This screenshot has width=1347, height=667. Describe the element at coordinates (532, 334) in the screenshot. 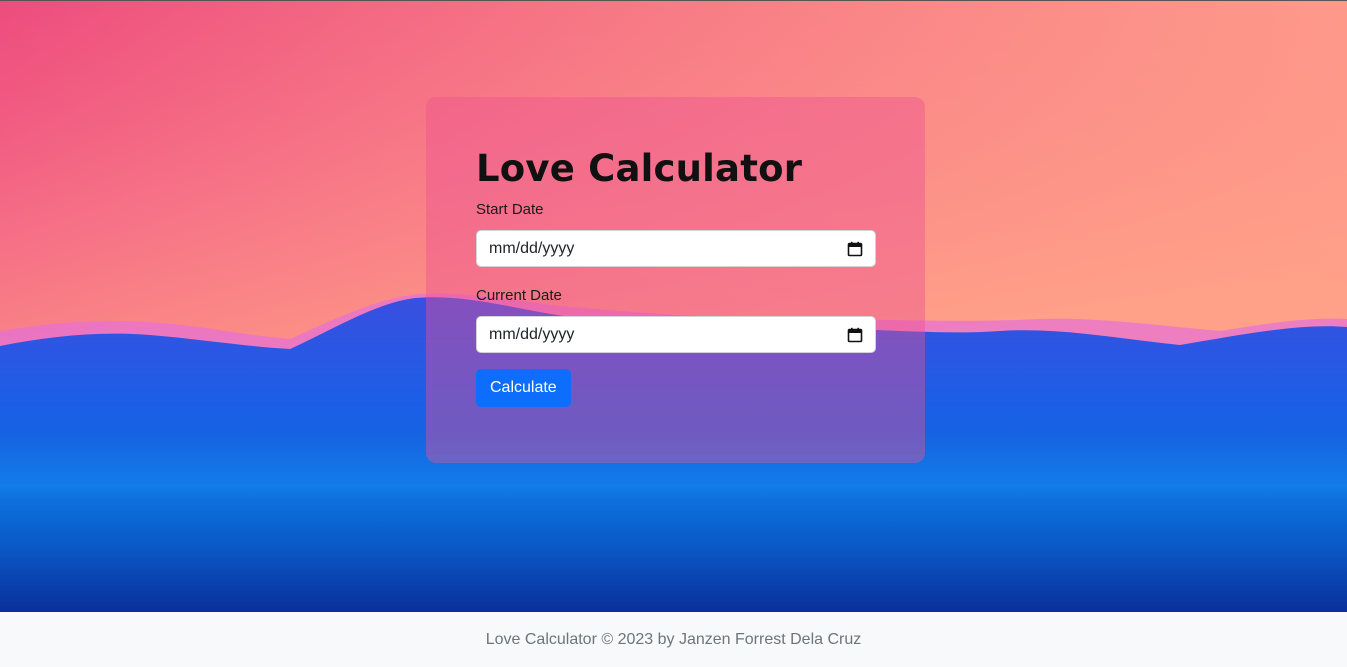

I see `current-date-placeholder: mm/dd/yyyy` at that location.